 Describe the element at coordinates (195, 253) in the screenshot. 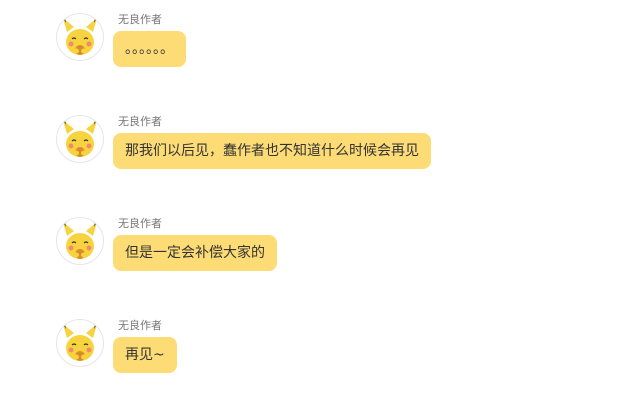

I see `message-bubble: 但是一定会补偿大家的` at that location.